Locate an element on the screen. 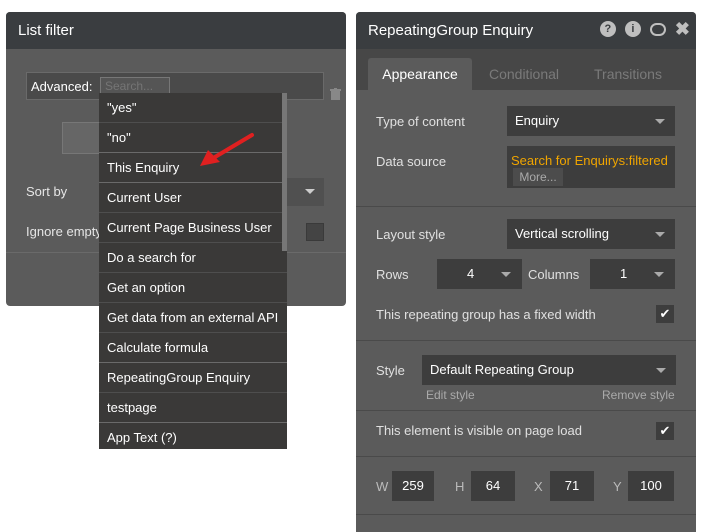  data-source-label: Data source is located at coordinates (411, 161).